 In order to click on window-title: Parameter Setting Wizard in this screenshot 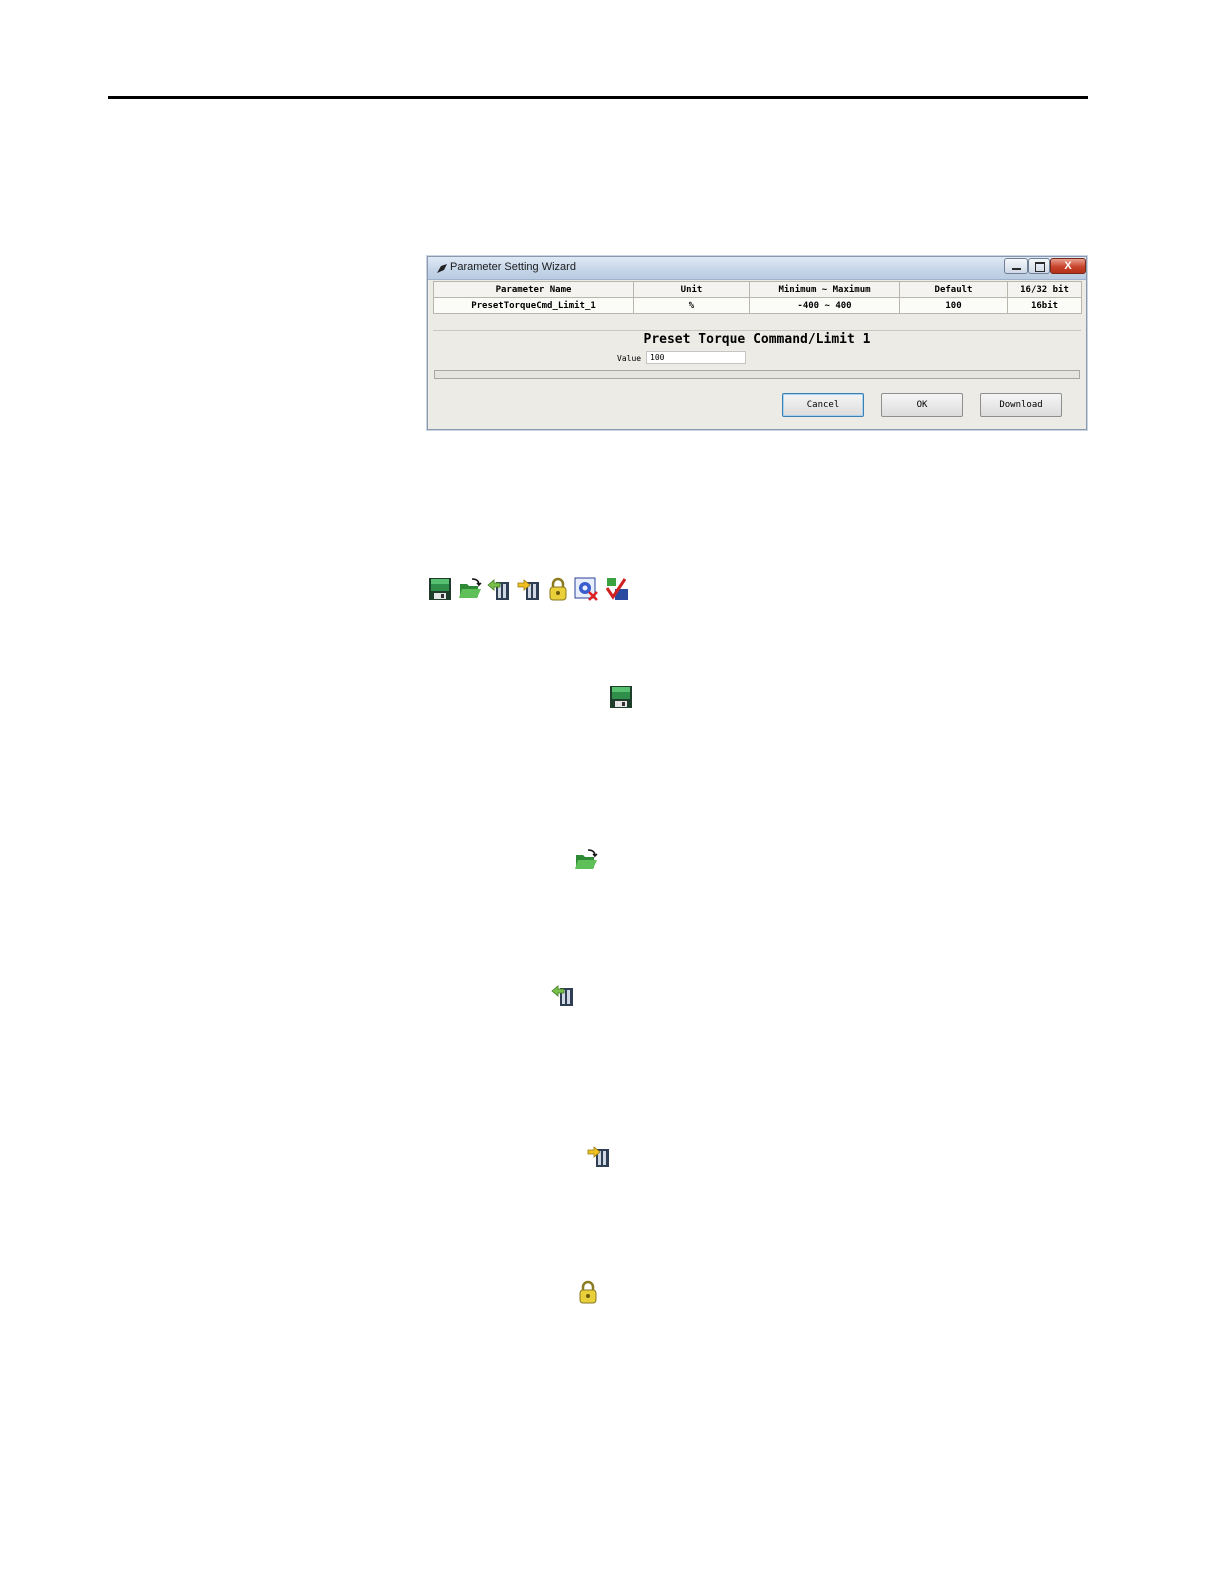, I will do `click(513, 267)`.